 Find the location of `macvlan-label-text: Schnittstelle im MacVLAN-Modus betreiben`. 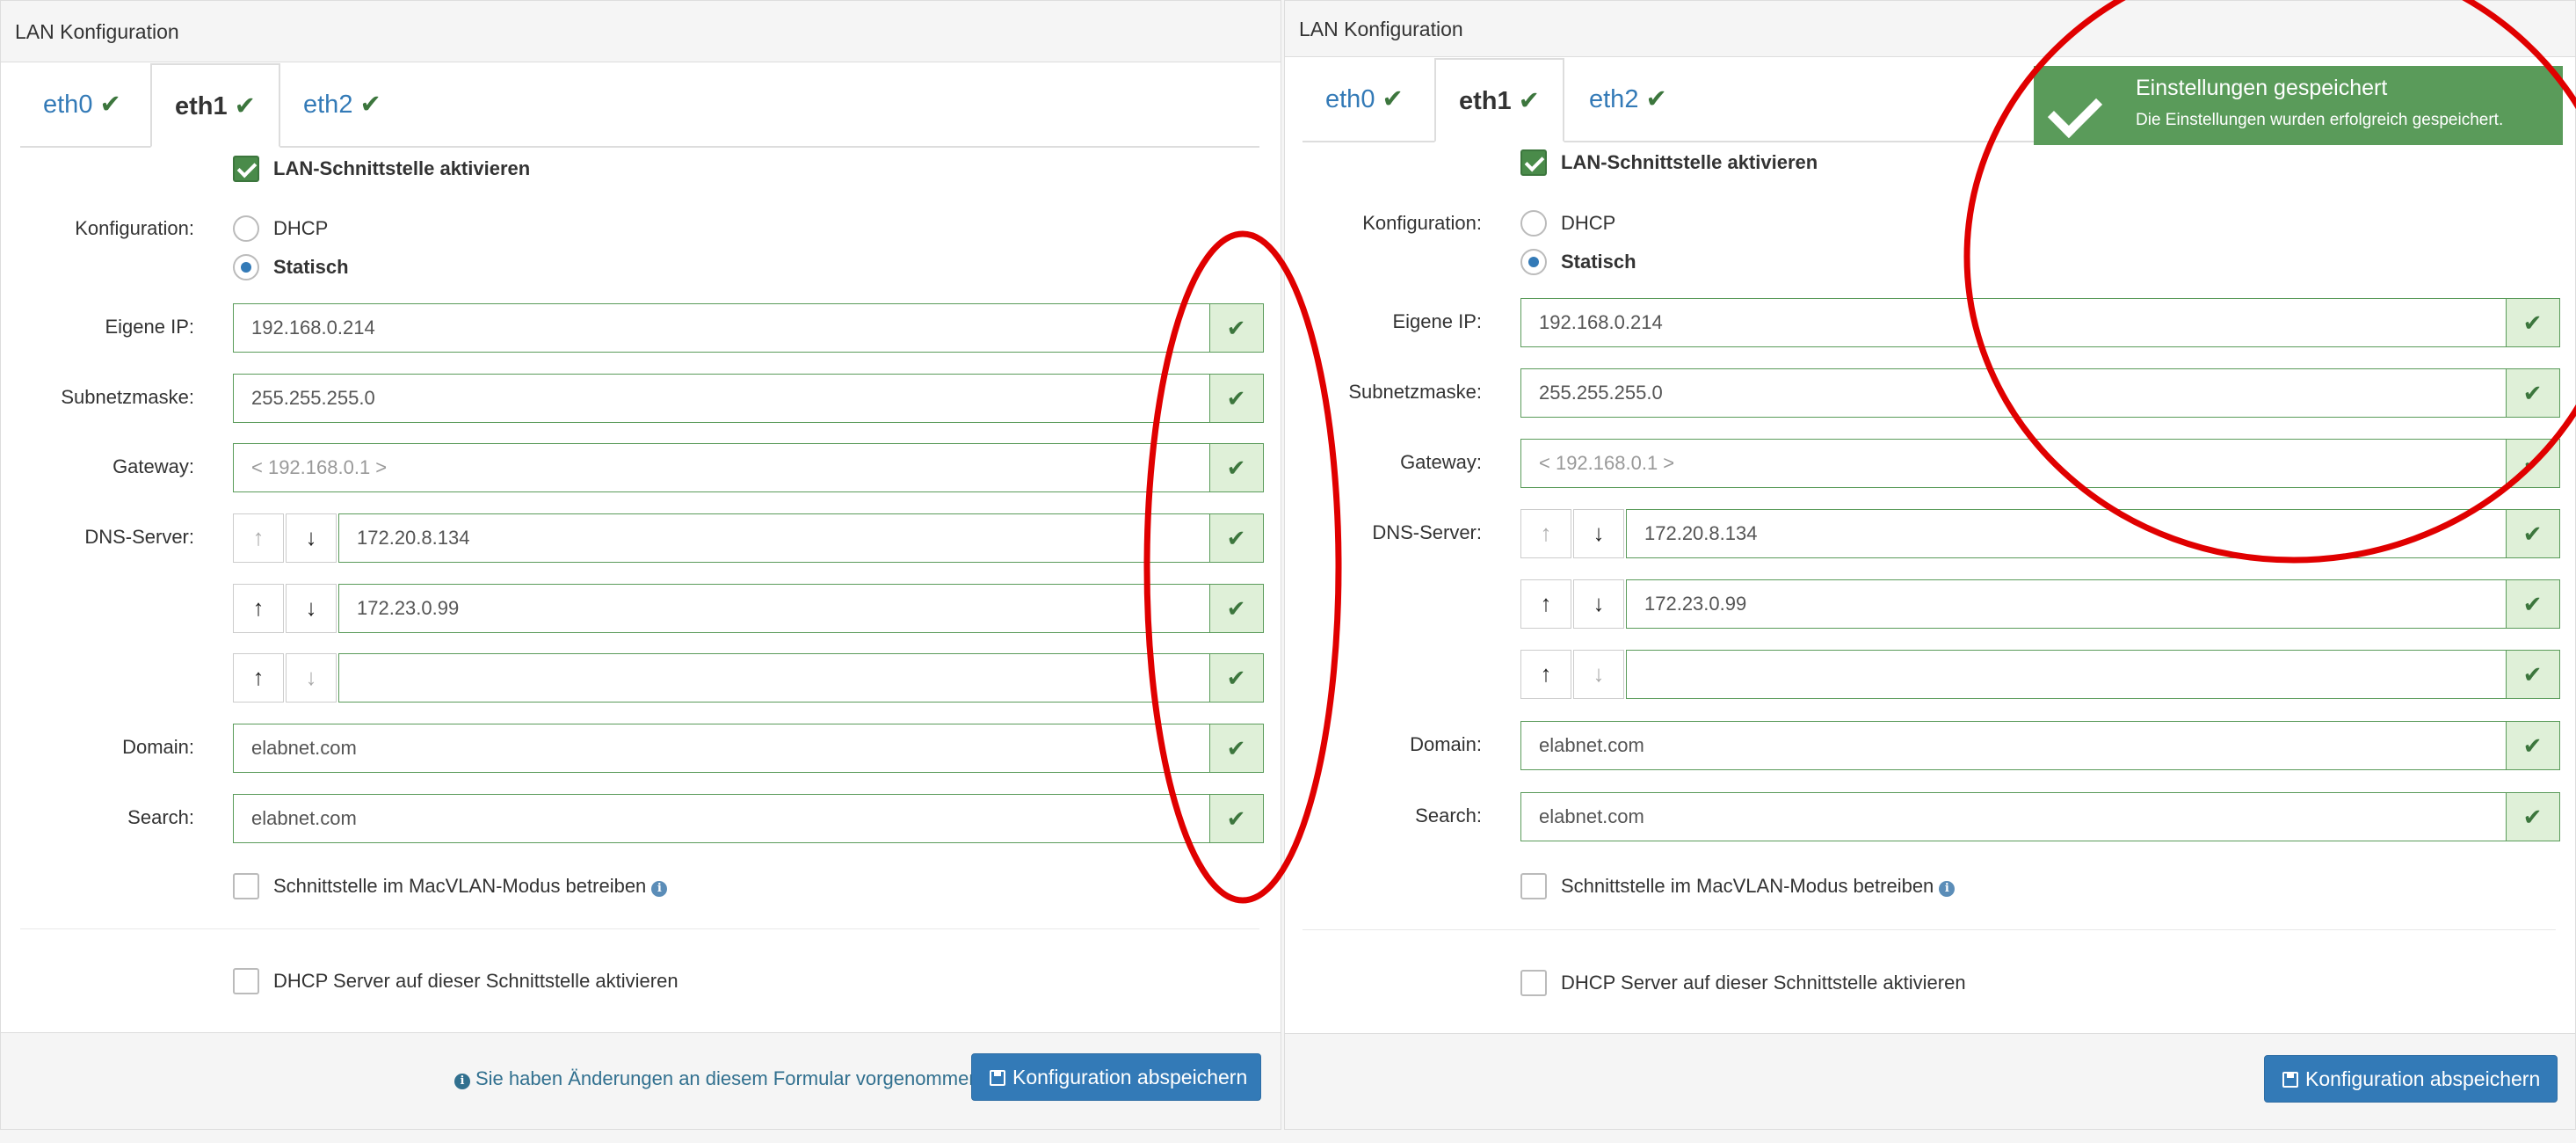

macvlan-label-text: Schnittstelle im MacVLAN-Modus betreiben is located at coordinates (460, 886).